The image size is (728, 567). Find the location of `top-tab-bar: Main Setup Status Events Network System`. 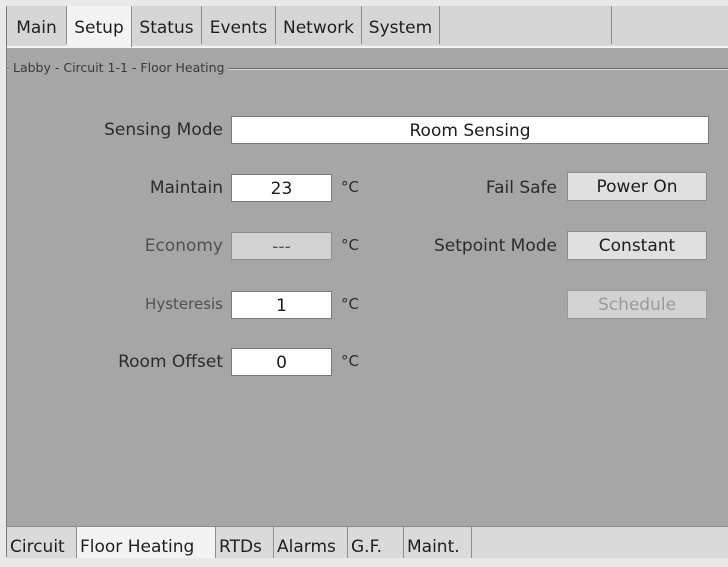

top-tab-bar: Main Setup Status Events Network System is located at coordinates (367, 27).